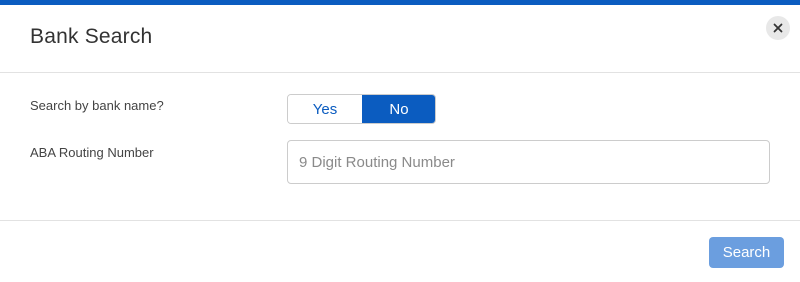 Image resolution: width=800 pixels, height=282 pixels. I want to click on toggle-no-button: No, so click(398, 109).